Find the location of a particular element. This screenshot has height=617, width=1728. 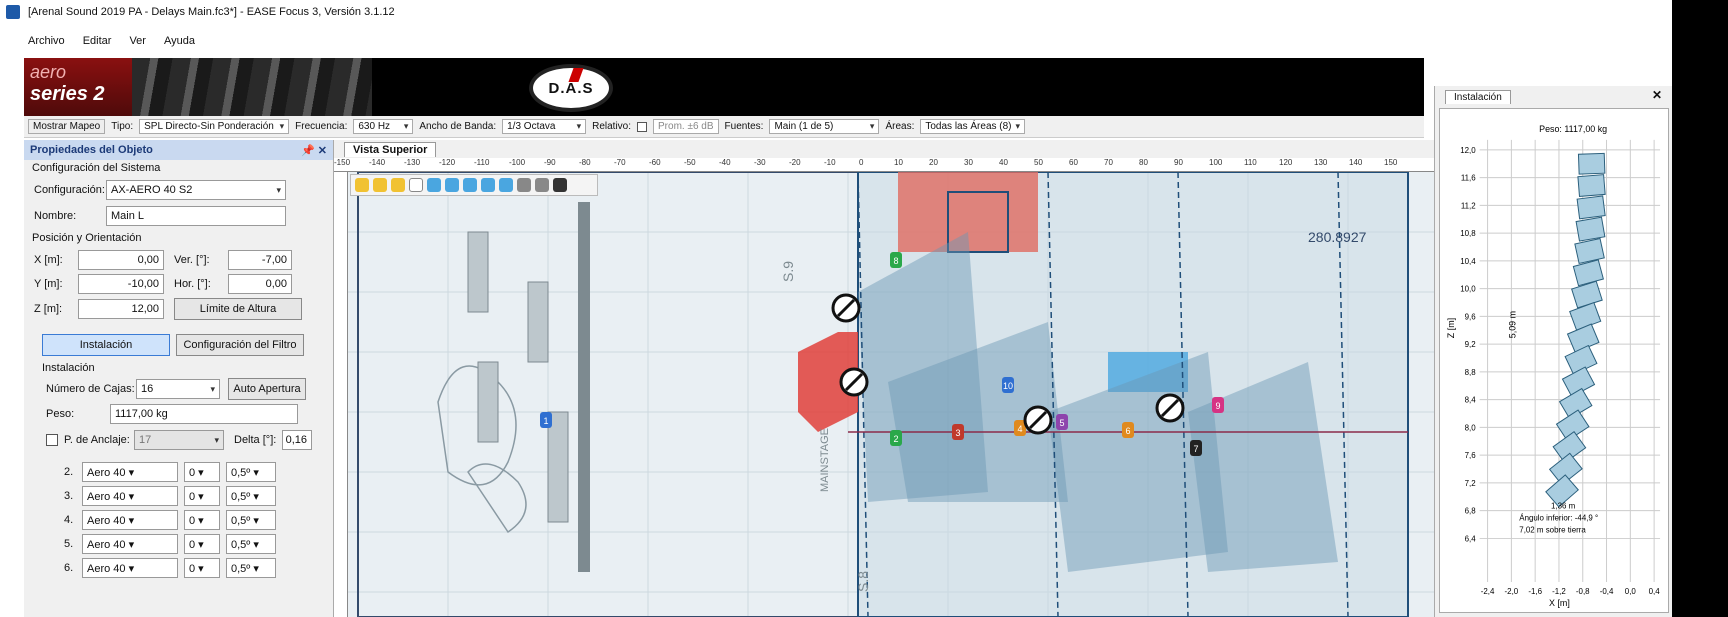

source-marker: 1 is located at coordinates (546, 420).